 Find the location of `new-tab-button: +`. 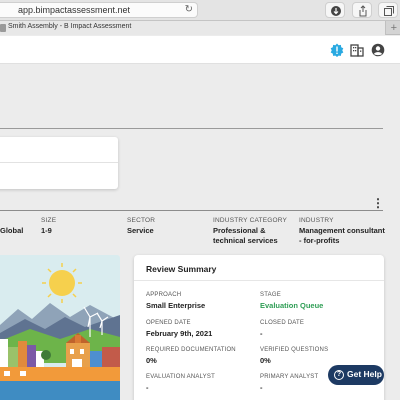

new-tab-button: + is located at coordinates (394, 28).